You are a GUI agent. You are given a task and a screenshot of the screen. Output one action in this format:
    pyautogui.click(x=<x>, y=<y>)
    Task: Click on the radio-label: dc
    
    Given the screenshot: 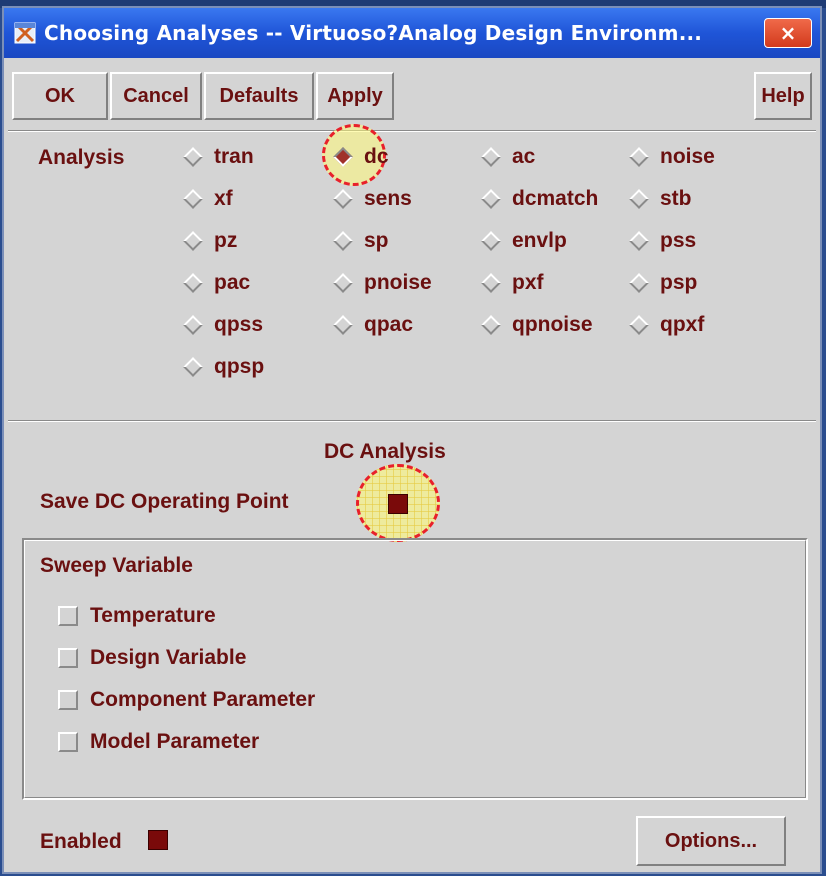 What is the action you would take?
    pyautogui.click(x=376, y=156)
    